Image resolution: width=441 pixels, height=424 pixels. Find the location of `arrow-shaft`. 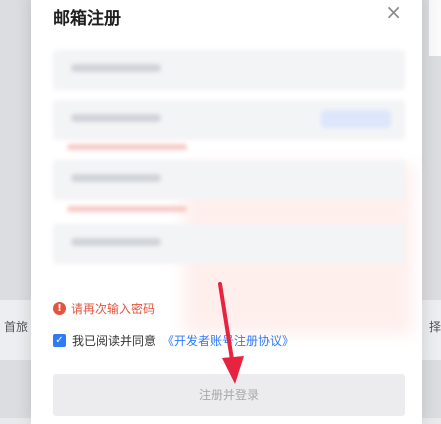

arrow-shaft is located at coordinates (226, 325).